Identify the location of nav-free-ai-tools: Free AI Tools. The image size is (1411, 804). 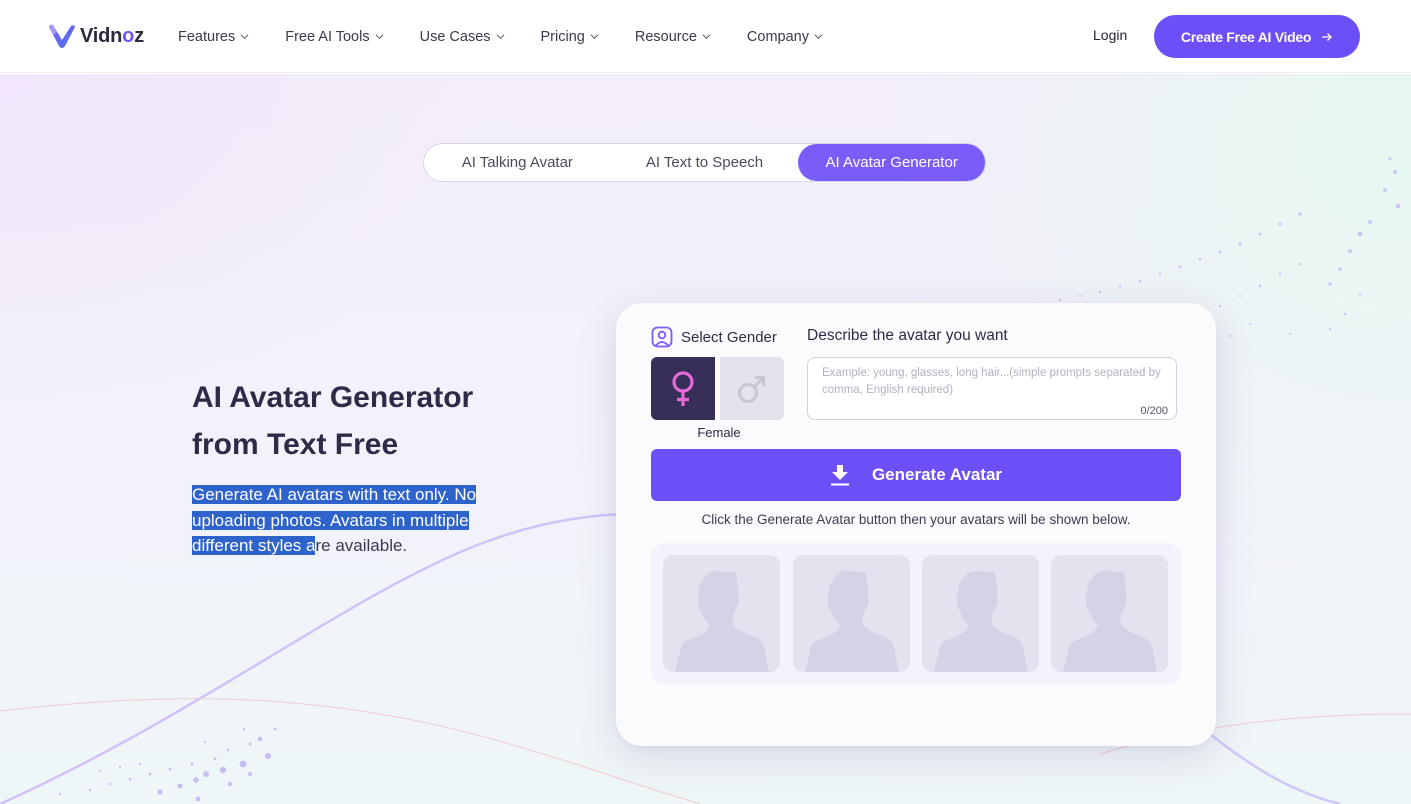
(334, 36).